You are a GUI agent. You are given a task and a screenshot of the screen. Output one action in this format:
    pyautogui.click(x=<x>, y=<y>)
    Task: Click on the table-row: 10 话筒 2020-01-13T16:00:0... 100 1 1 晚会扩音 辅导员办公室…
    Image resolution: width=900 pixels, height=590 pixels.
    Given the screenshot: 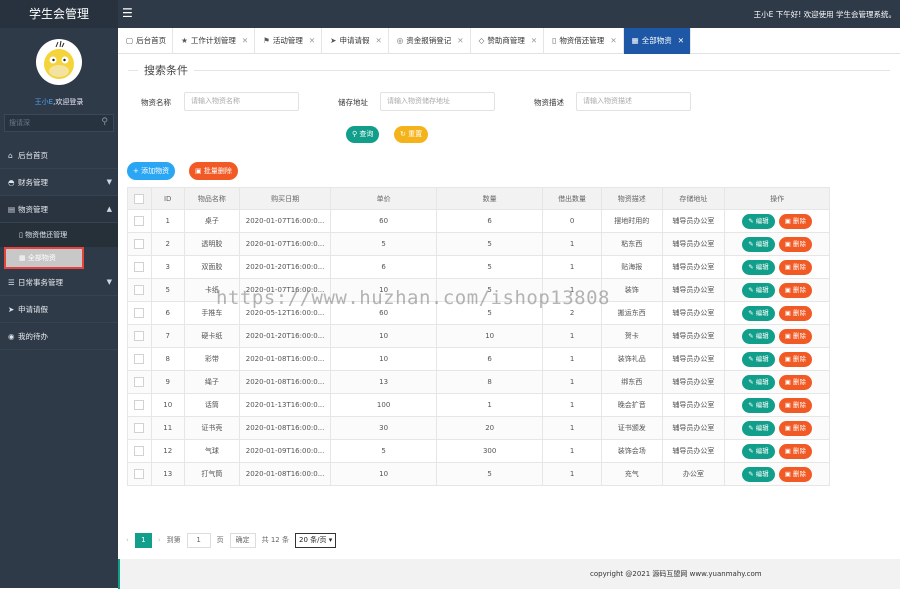 What is the action you would take?
    pyautogui.click(x=478, y=405)
    